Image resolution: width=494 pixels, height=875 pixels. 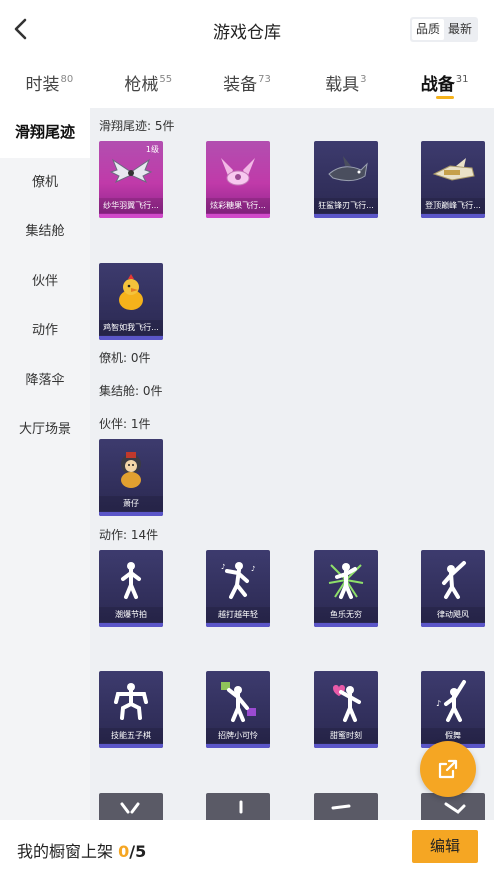 What do you see at coordinates (346, 614) in the screenshot?
I see `item-label: 鱼乐无穷` at bounding box center [346, 614].